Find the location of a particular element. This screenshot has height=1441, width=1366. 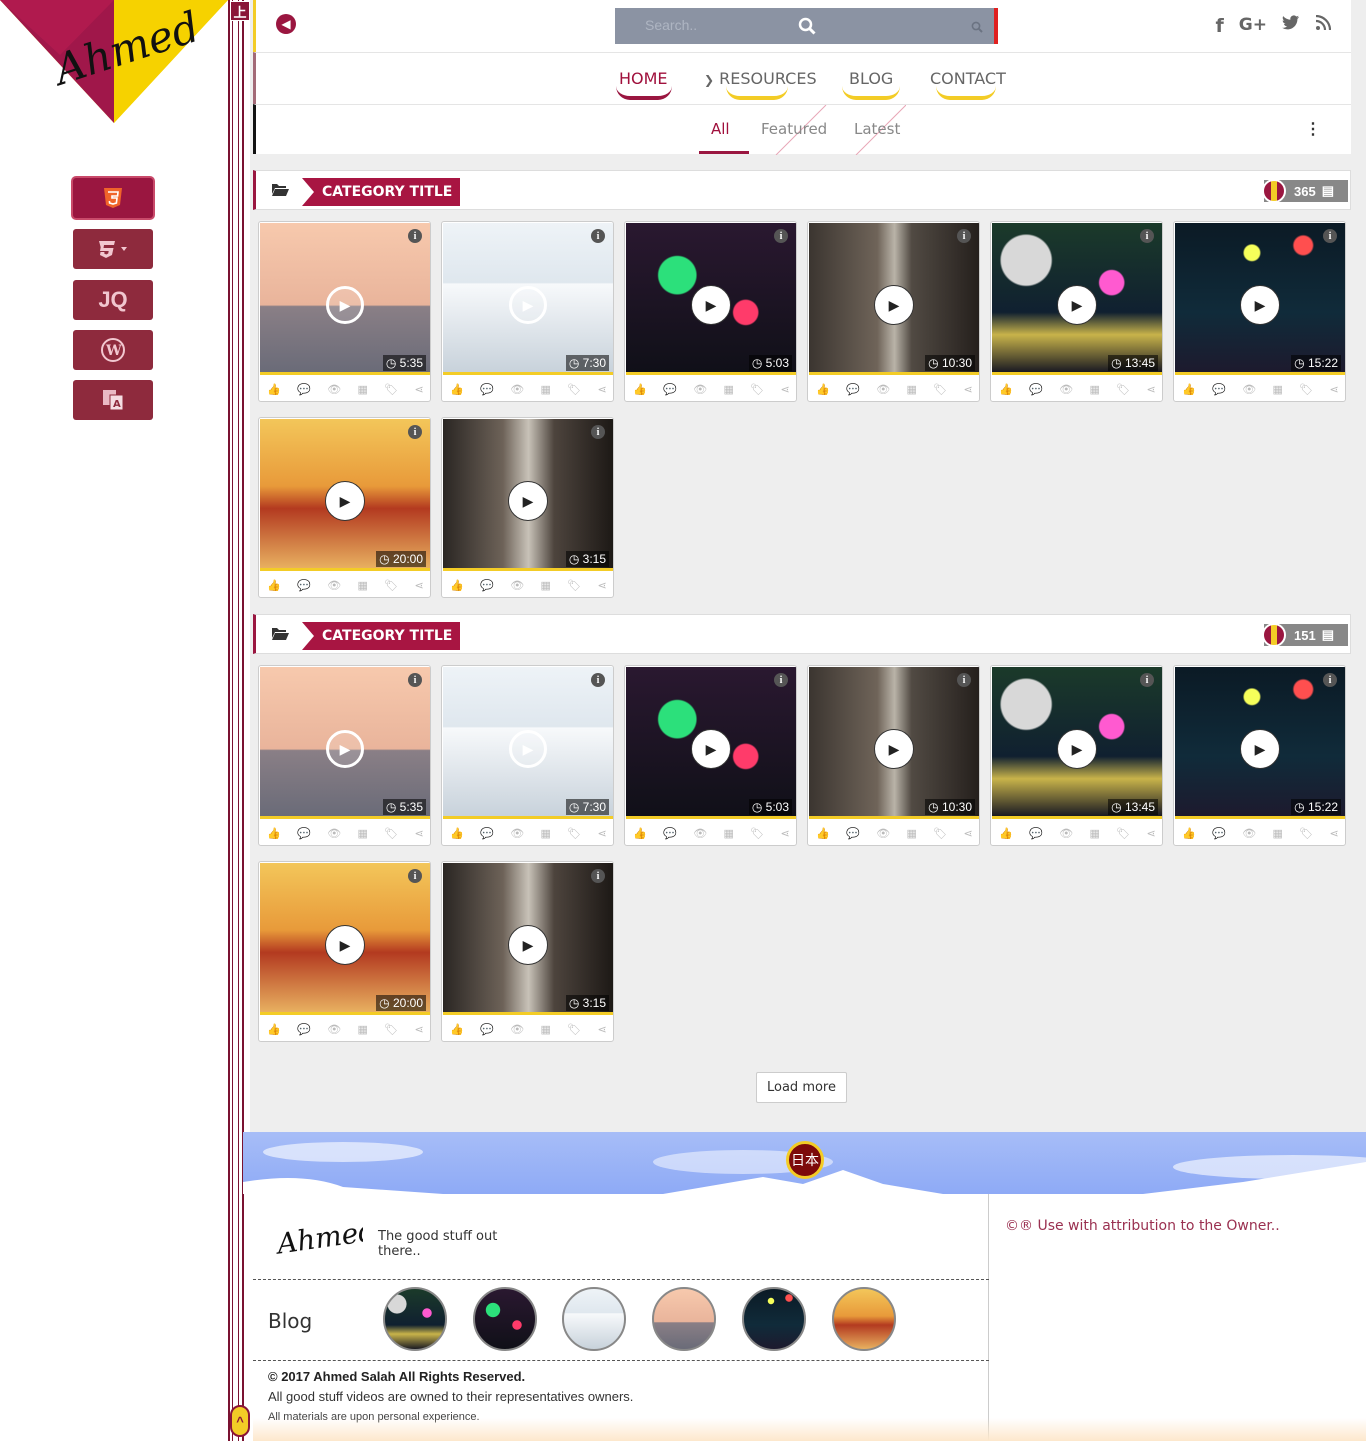

scroll-top-button: 上 is located at coordinates (240, 11).